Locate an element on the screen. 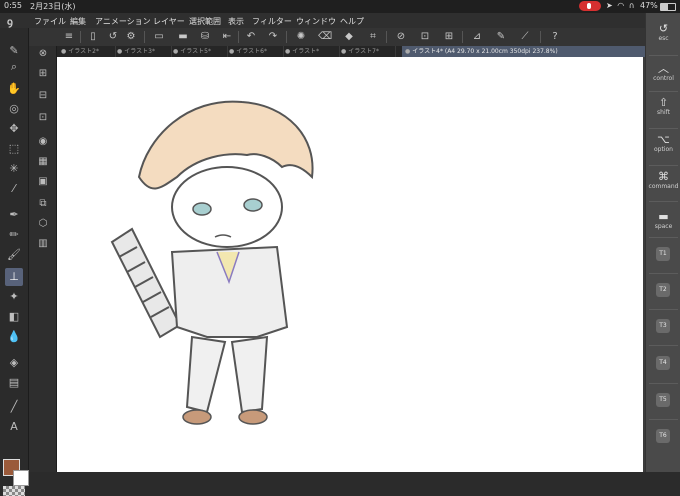  auto-select-icon: ◎ is located at coordinates (14, 109).